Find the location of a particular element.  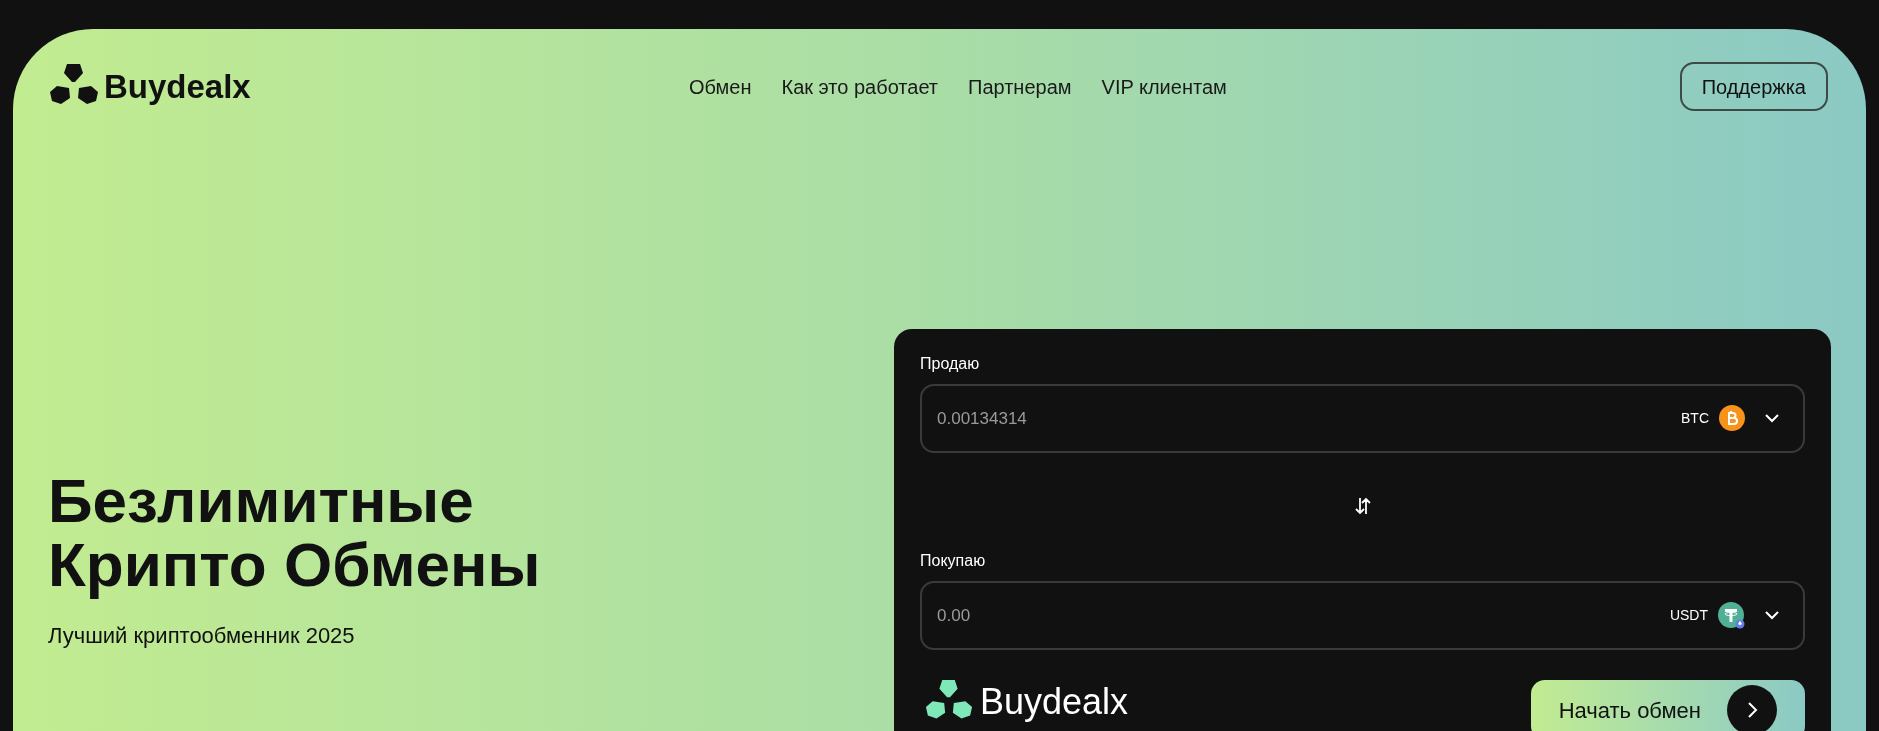

field-label: Продаю is located at coordinates (950, 364).